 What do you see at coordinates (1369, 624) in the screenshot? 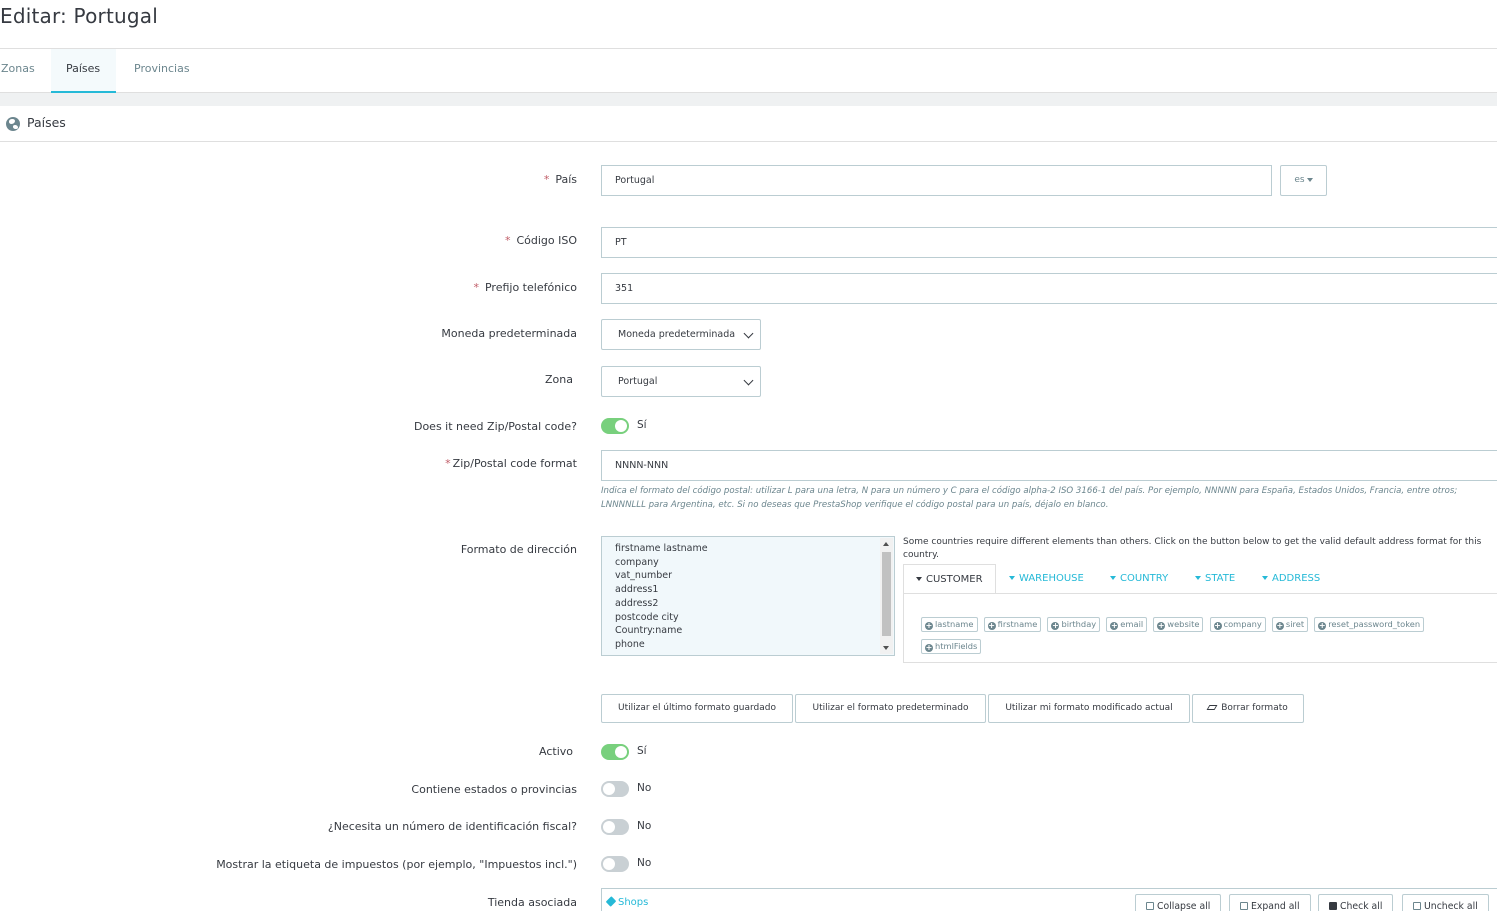
I see `field-chip-reset-password-token: + reset_password_token` at bounding box center [1369, 624].